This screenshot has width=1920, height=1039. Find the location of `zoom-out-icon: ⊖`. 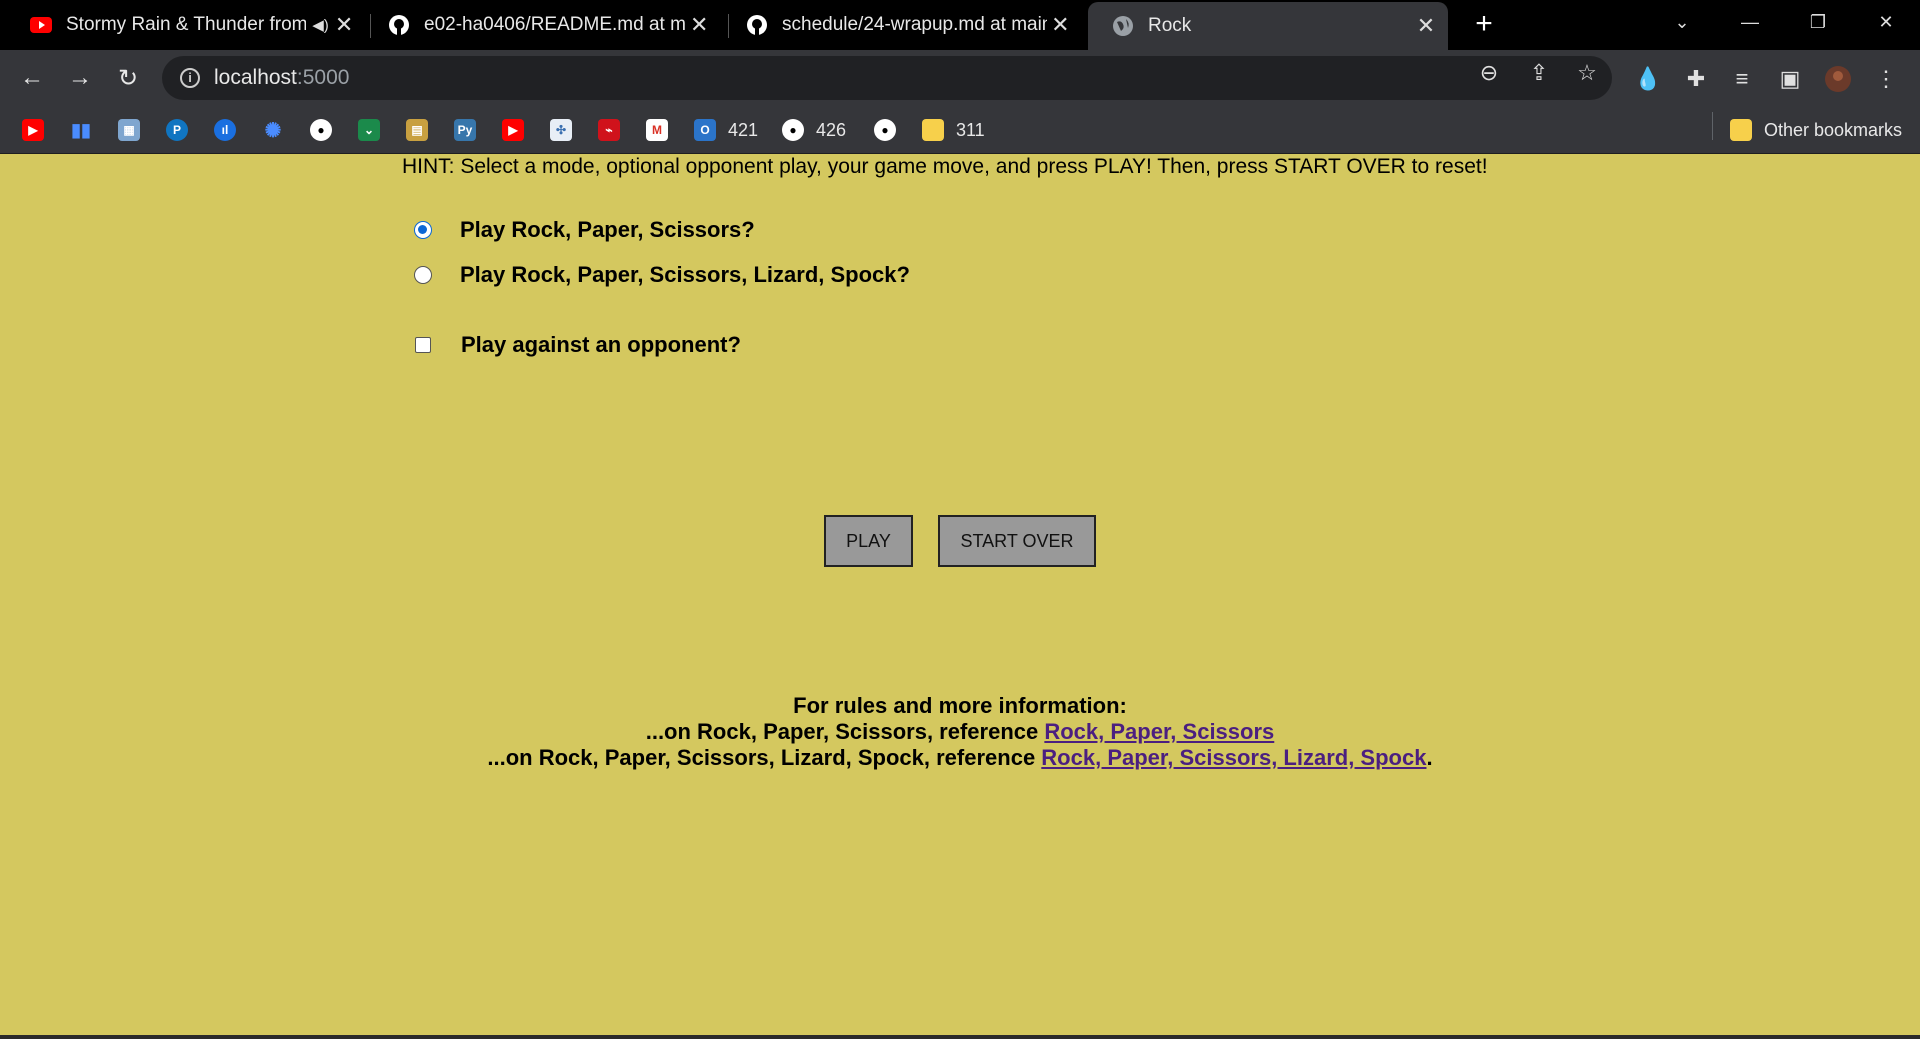

zoom-out-icon: ⊖ is located at coordinates (1489, 73).